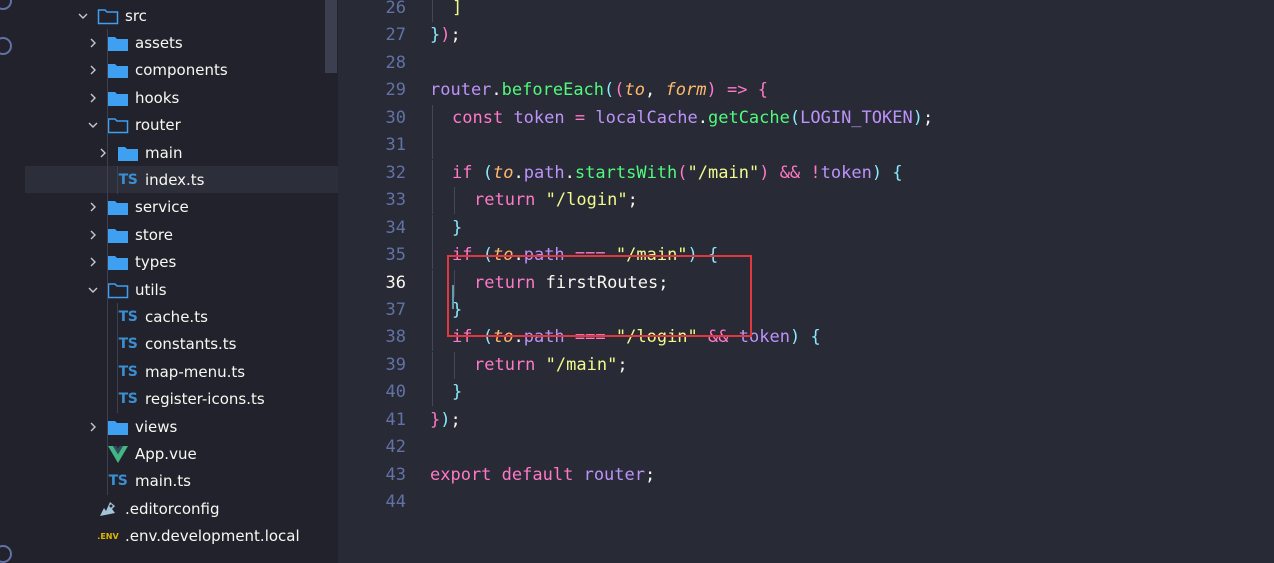 The height and width of the screenshot is (563, 1274). What do you see at coordinates (181, 207) in the screenshot?
I see `tree-item-service: service` at bounding box center [181, 207].